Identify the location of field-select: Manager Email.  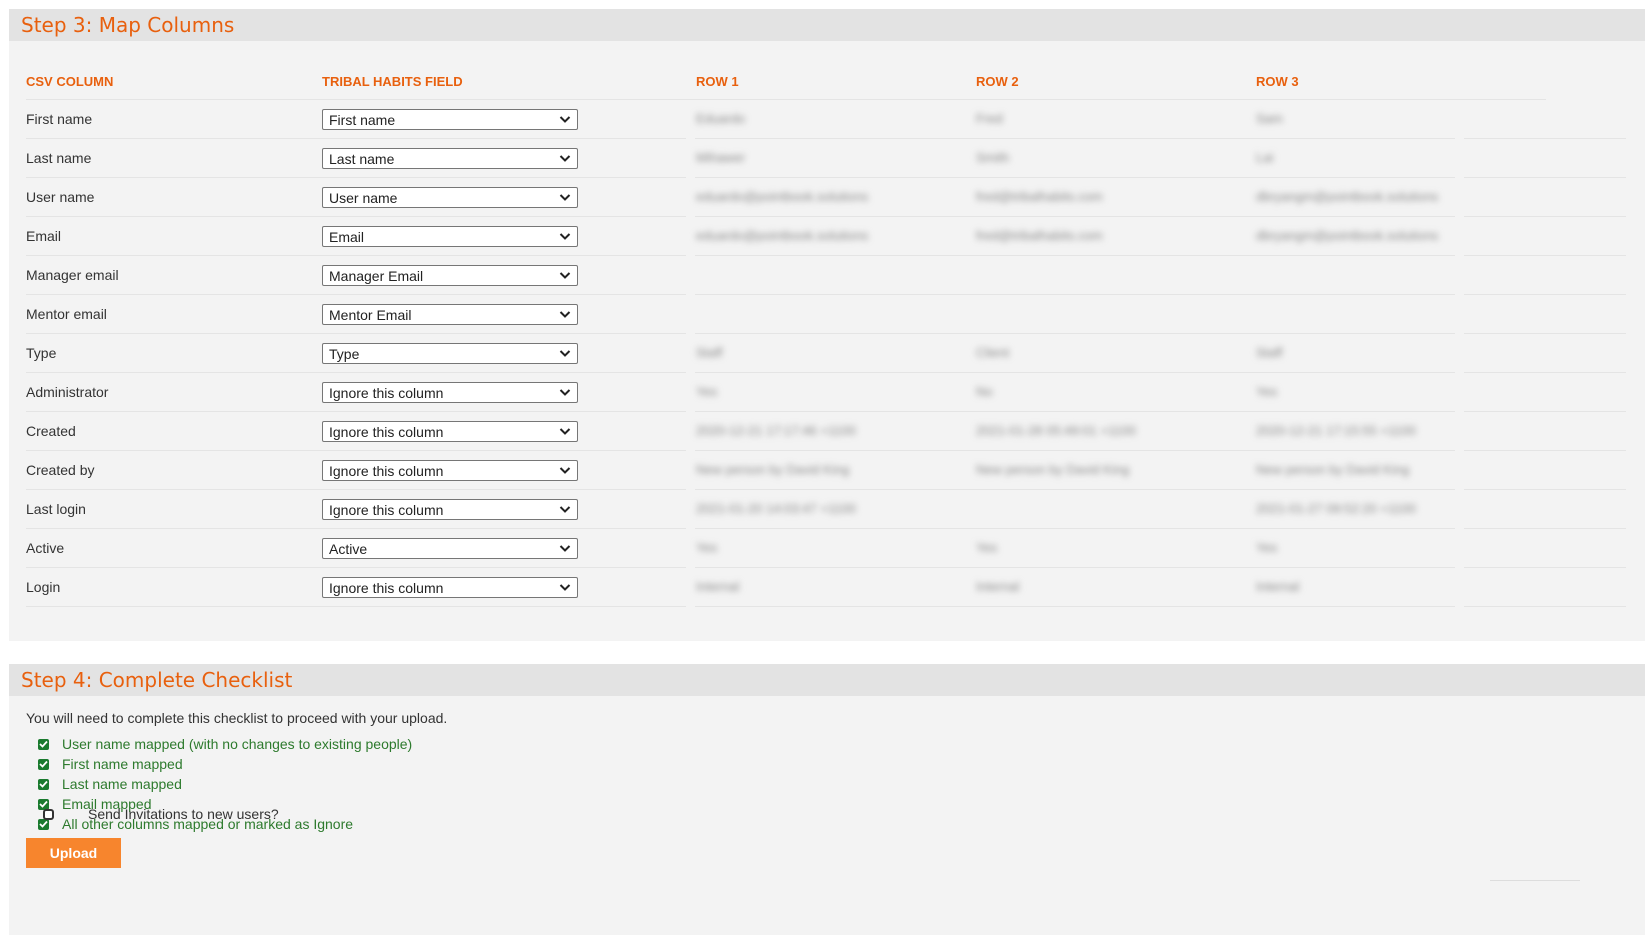
(450, 275).